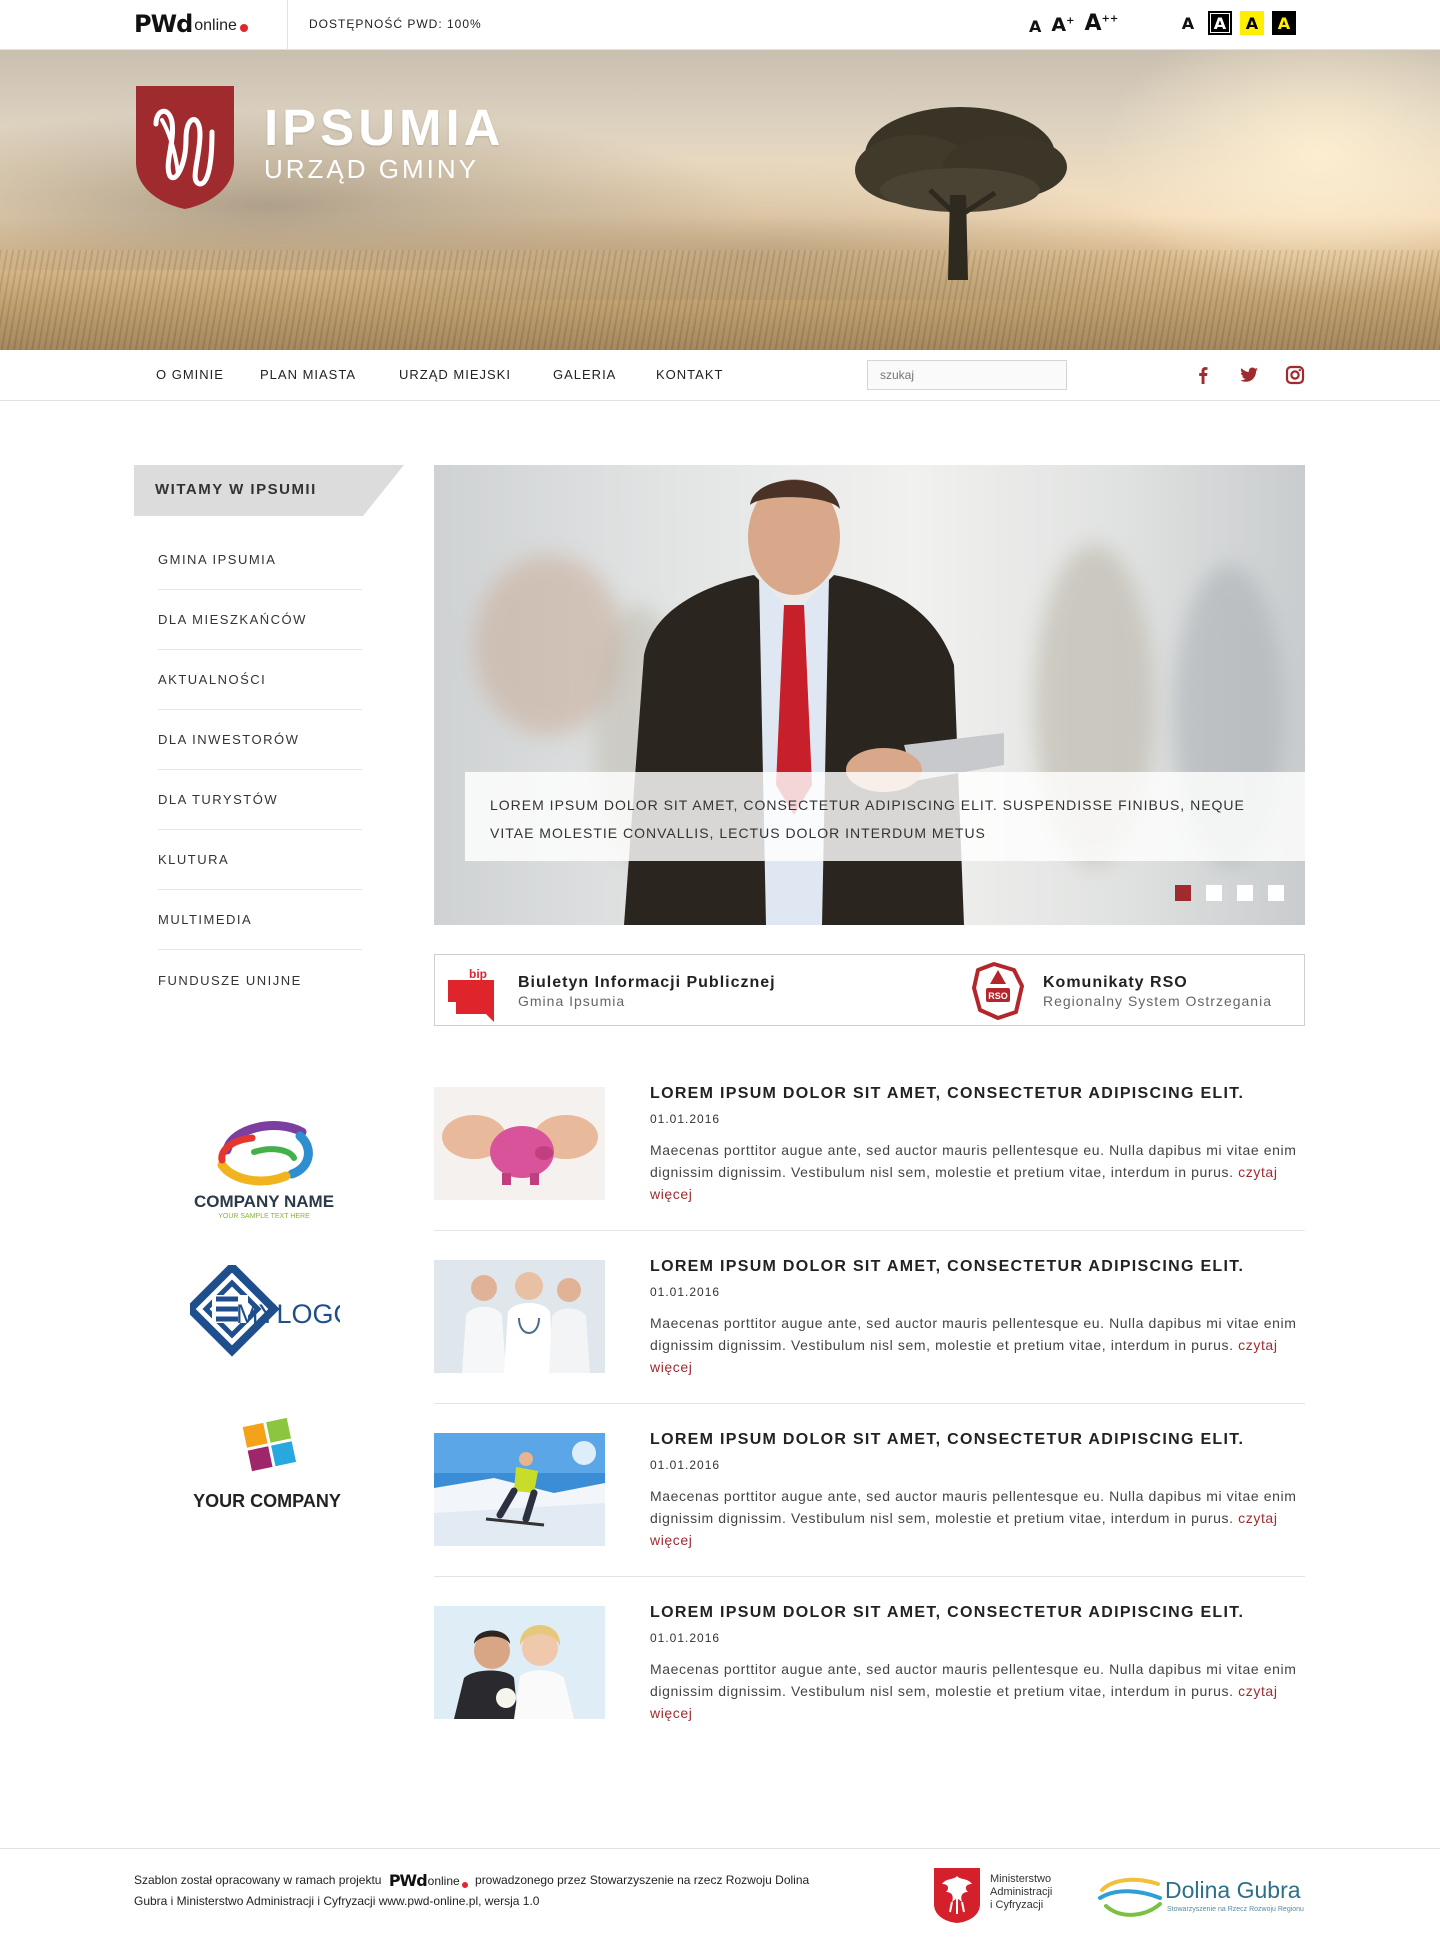  What do you see at coordinates (1229, 893) in the screenshot?
I see `slider-pagination` at bounding box center [1229, 893].